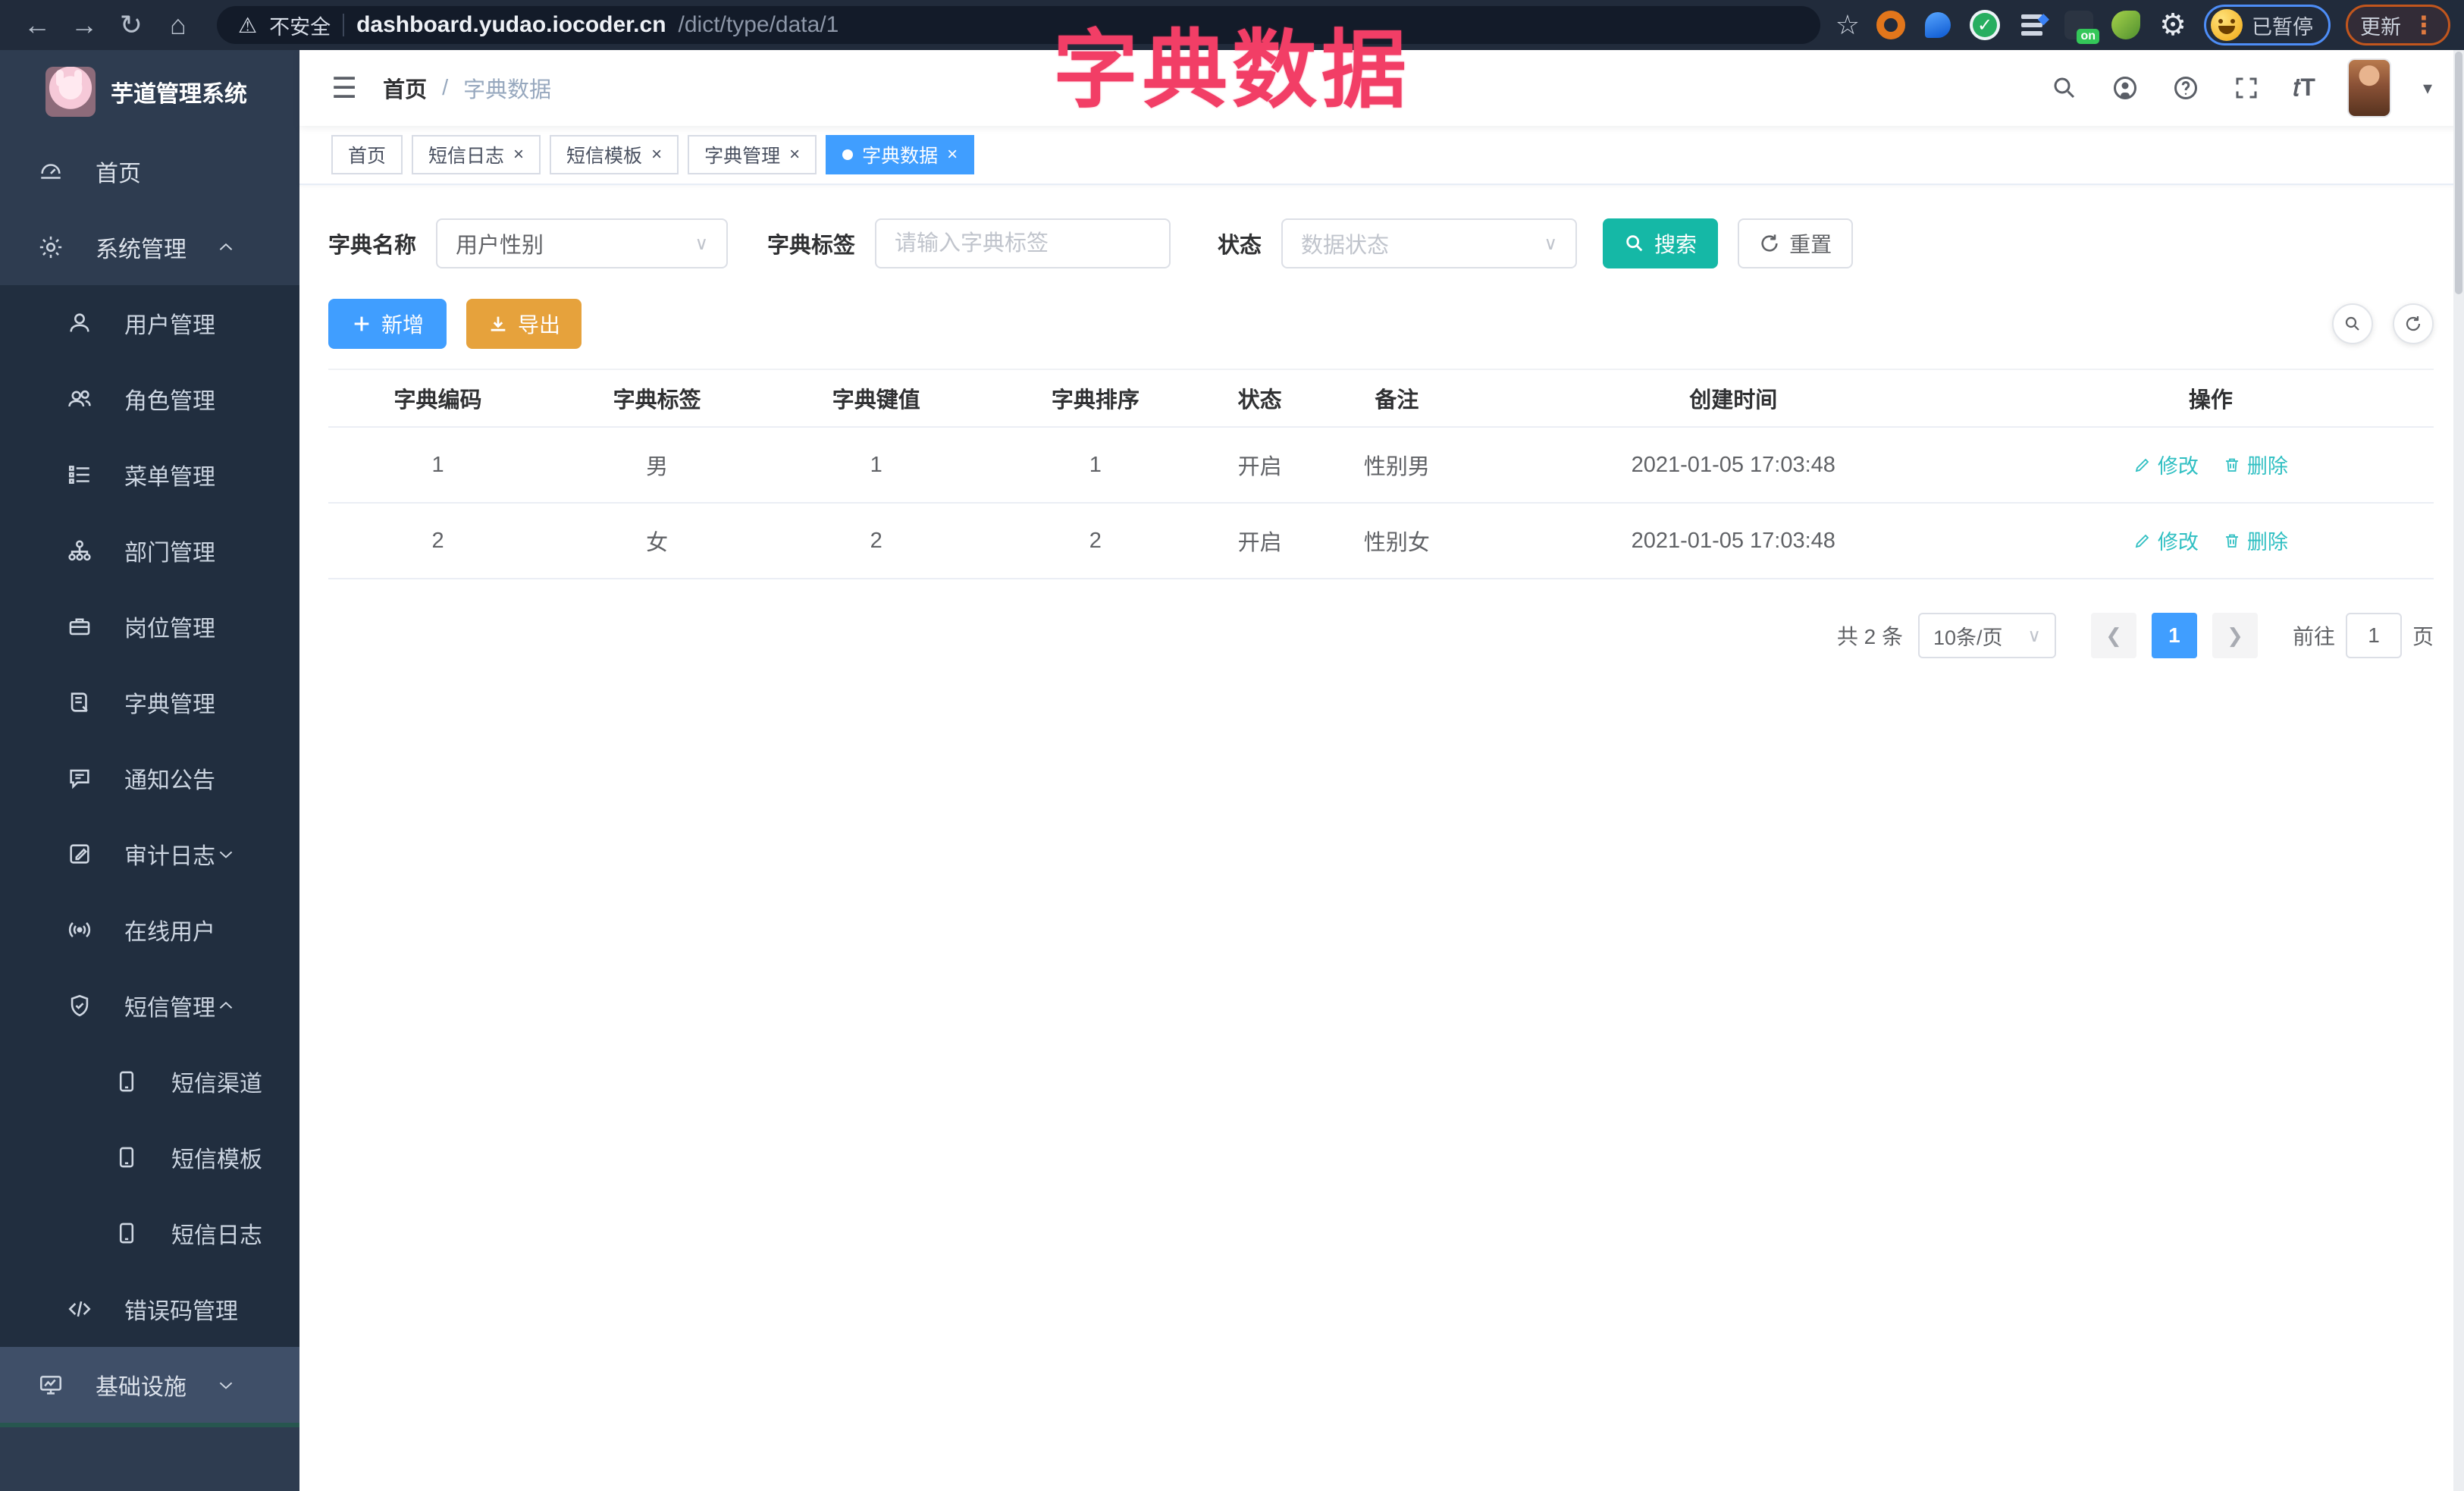  Describe the element at coordinates (37, 25) in the screenshot. I see `browser-back-button: ←` at that location.